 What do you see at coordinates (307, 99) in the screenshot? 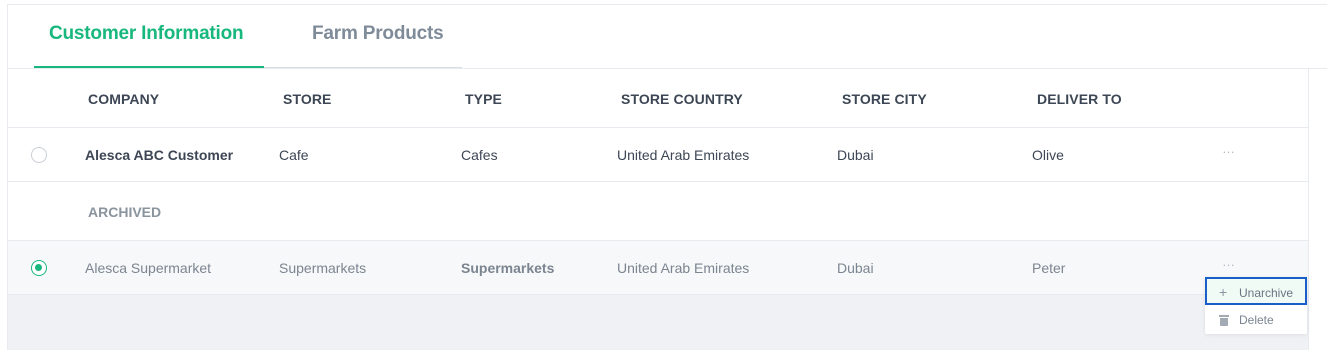
I see `column-header-store: STORE` at bounding box center [307, 99].